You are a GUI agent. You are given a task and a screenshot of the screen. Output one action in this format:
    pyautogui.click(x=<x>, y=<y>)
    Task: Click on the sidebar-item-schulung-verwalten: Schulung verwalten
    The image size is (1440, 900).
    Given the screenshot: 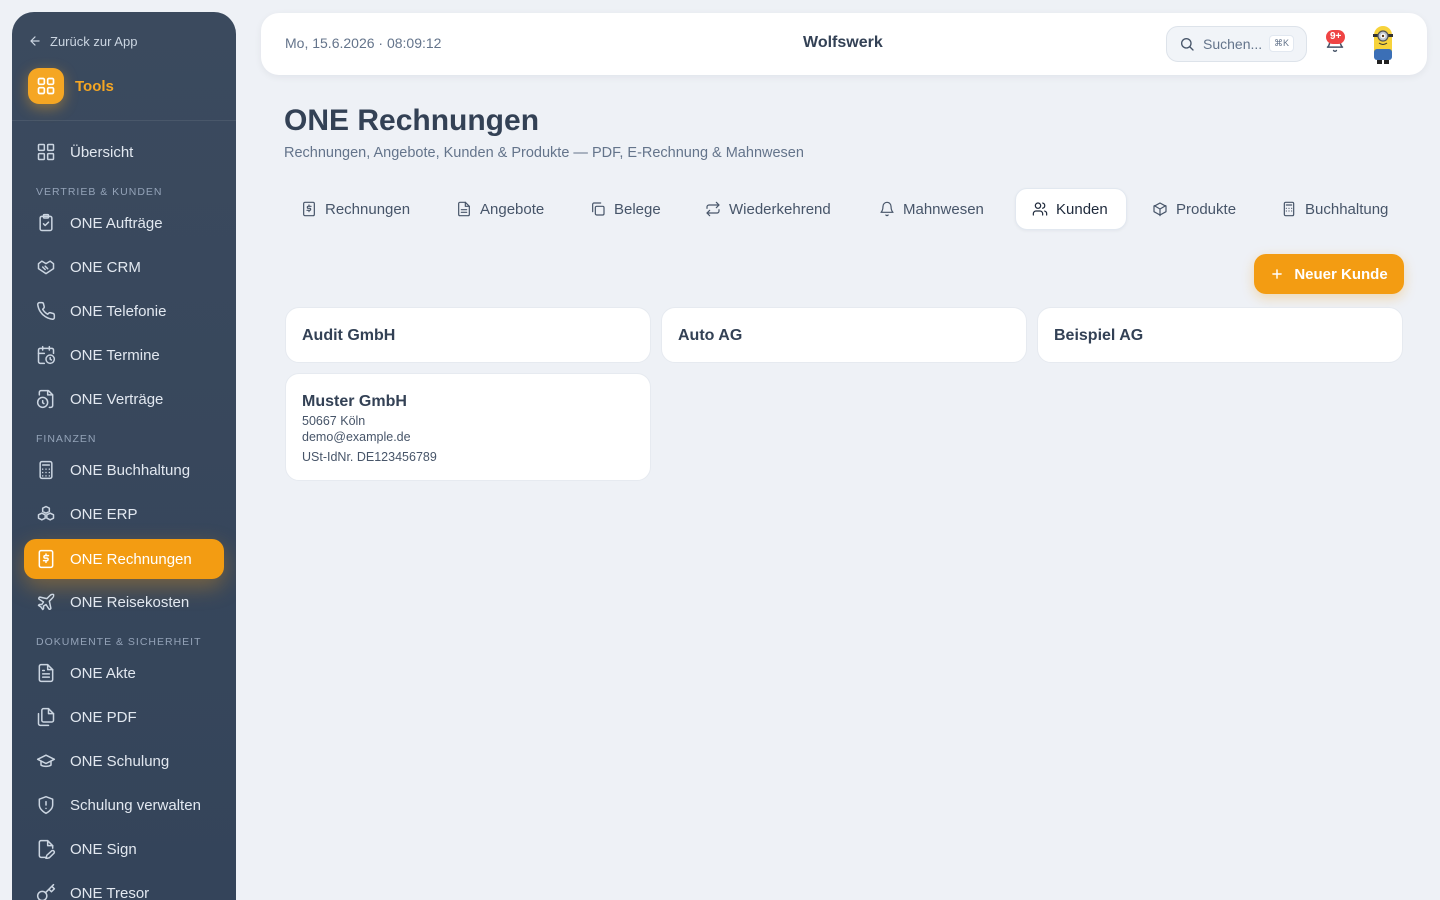 What is the action you would take?
    pyautogui.click(x=124, y=805)
    